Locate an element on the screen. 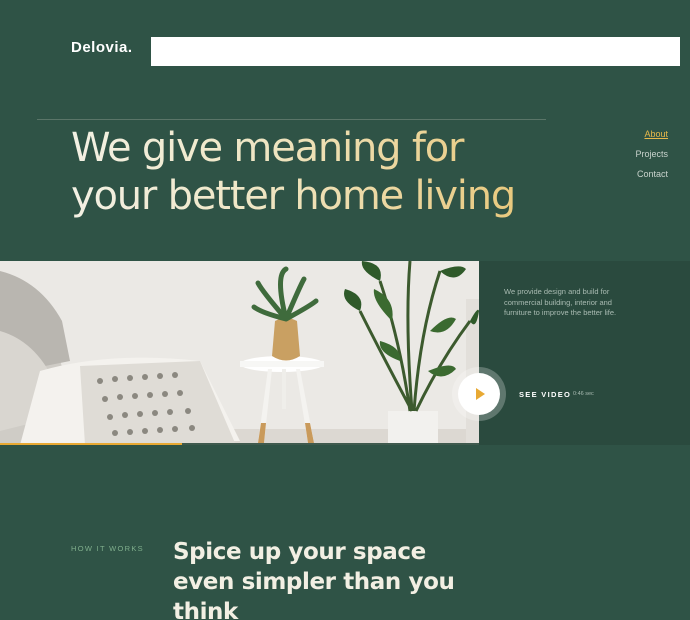 The width and height of the screenshot is (690, 620). brand-logo: Delovia. is located at coordinates (102, 47).